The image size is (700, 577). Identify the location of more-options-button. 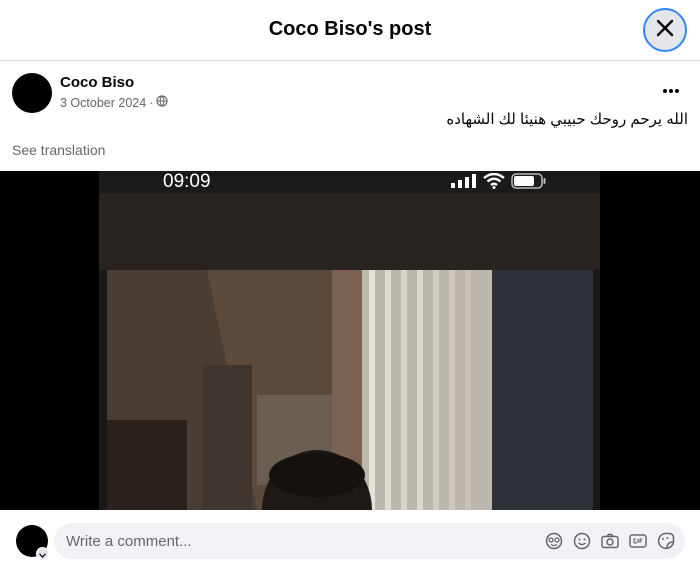
(671, 90).